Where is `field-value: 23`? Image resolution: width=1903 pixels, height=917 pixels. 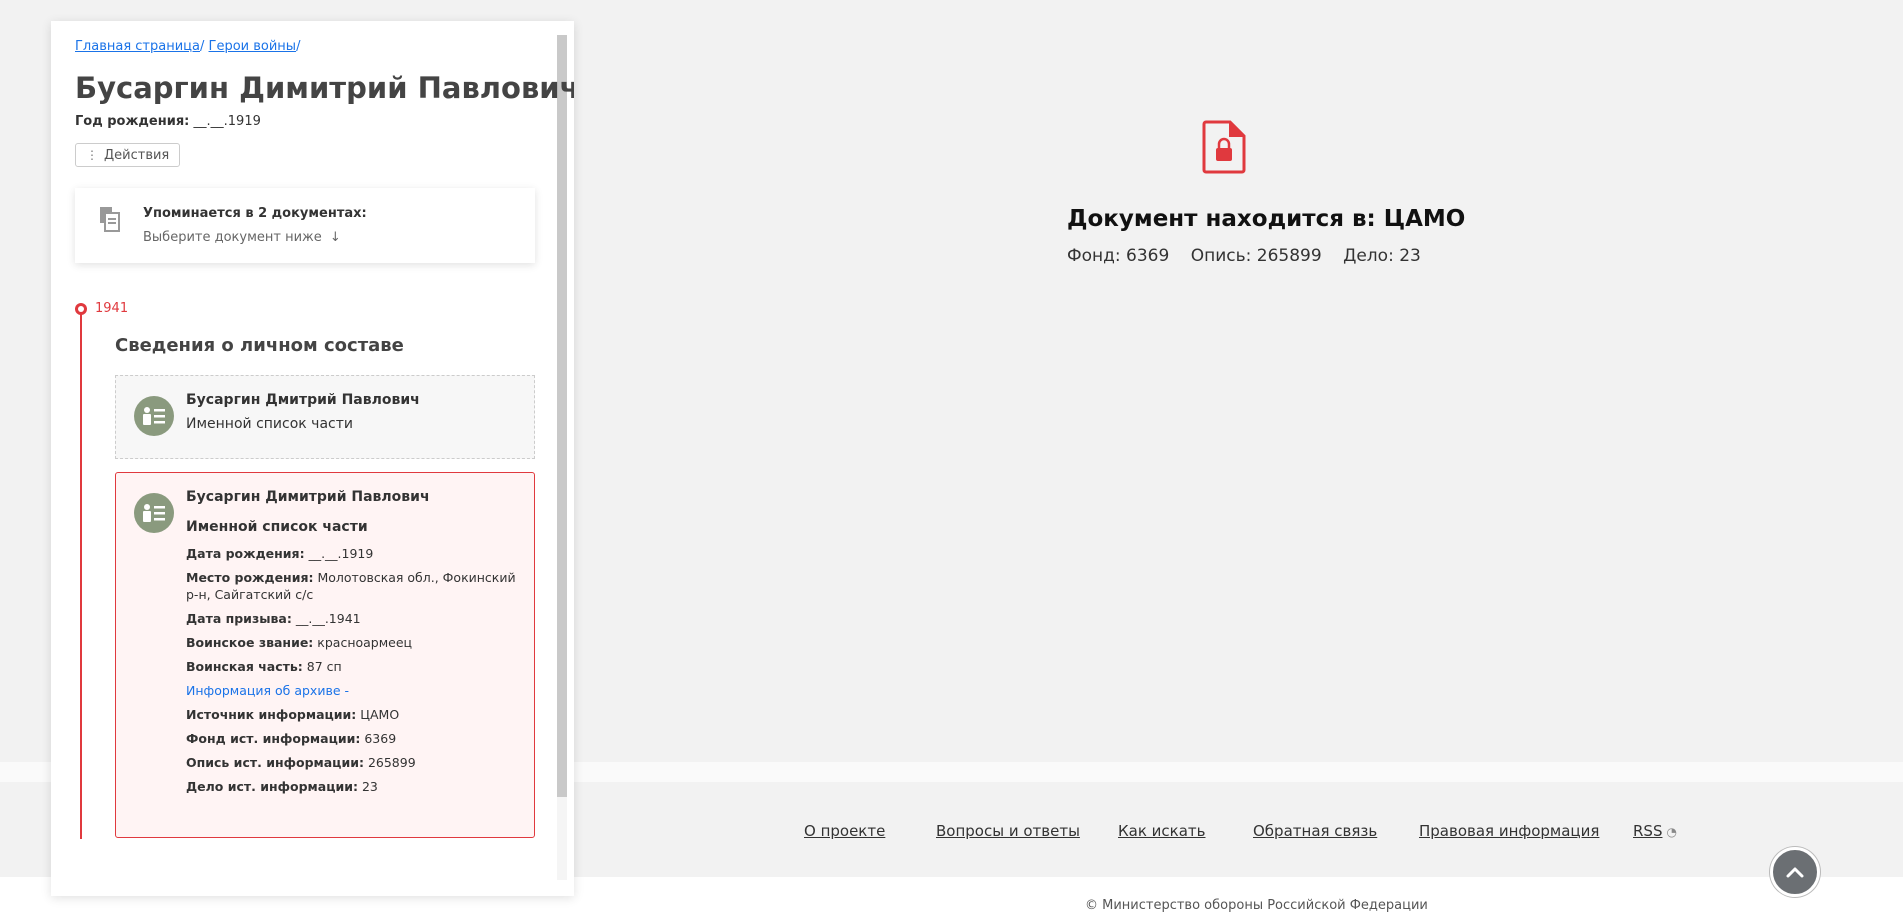 field-value: 23 is located at coordinates (369, 786).